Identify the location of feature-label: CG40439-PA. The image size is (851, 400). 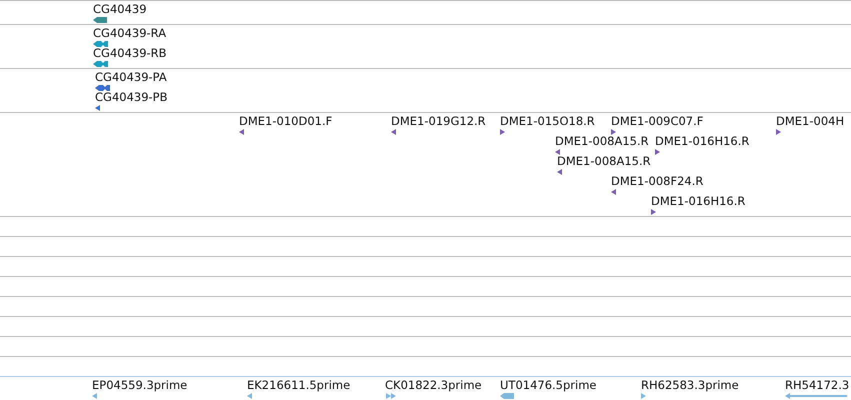
(131, 77).